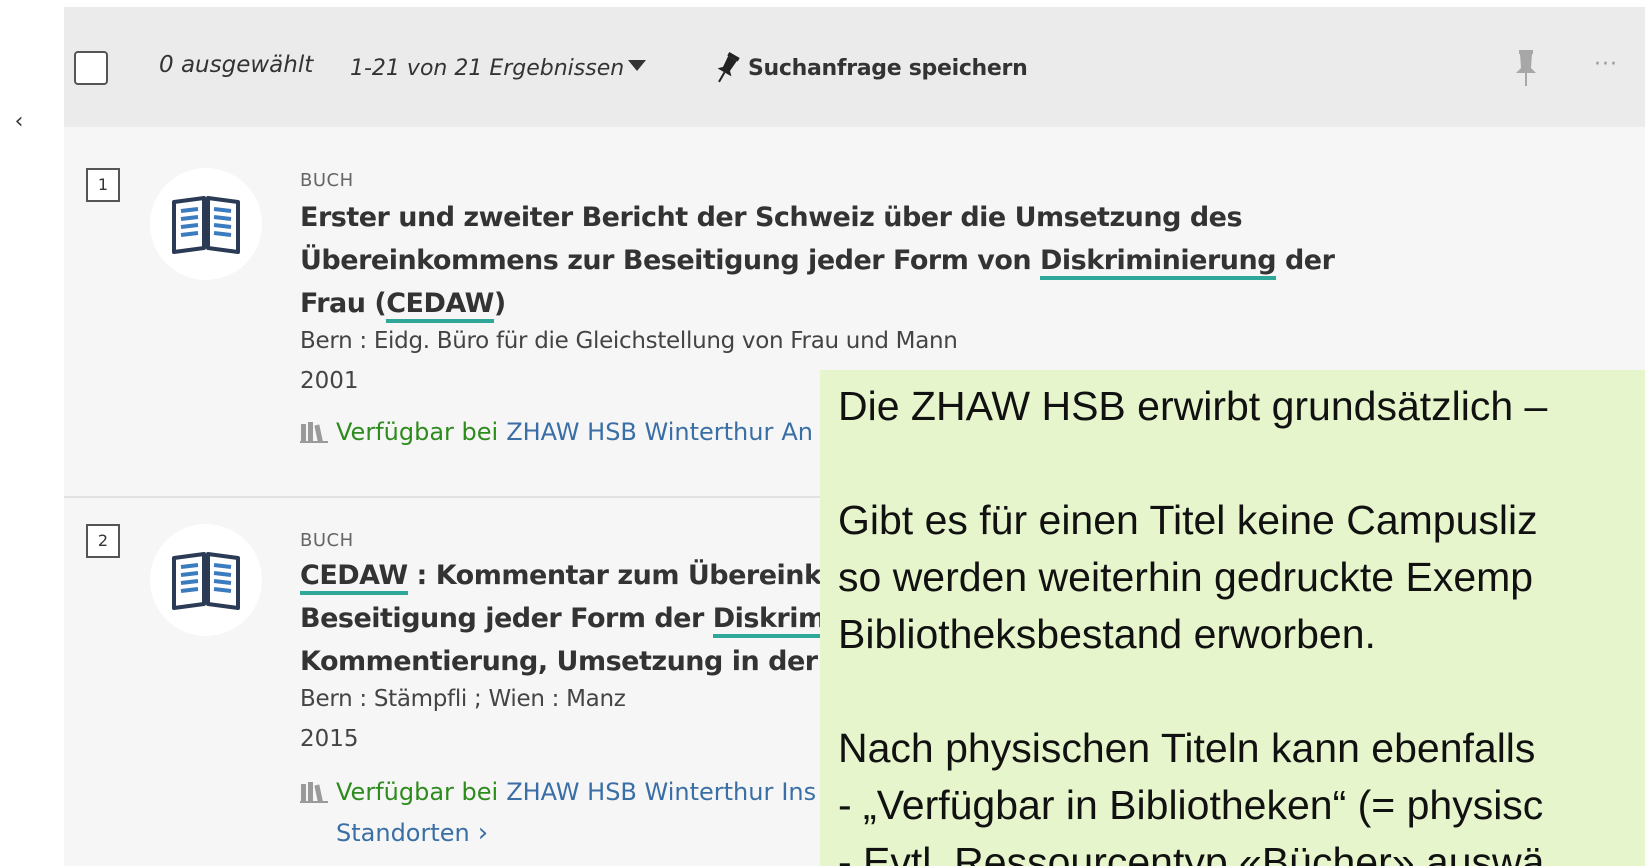 The height and width of the screenshot is (866, 1645). Describe the element at coordinates (403, 833) in the screenshot. I see `more-locations-label: Standorten` at that location.